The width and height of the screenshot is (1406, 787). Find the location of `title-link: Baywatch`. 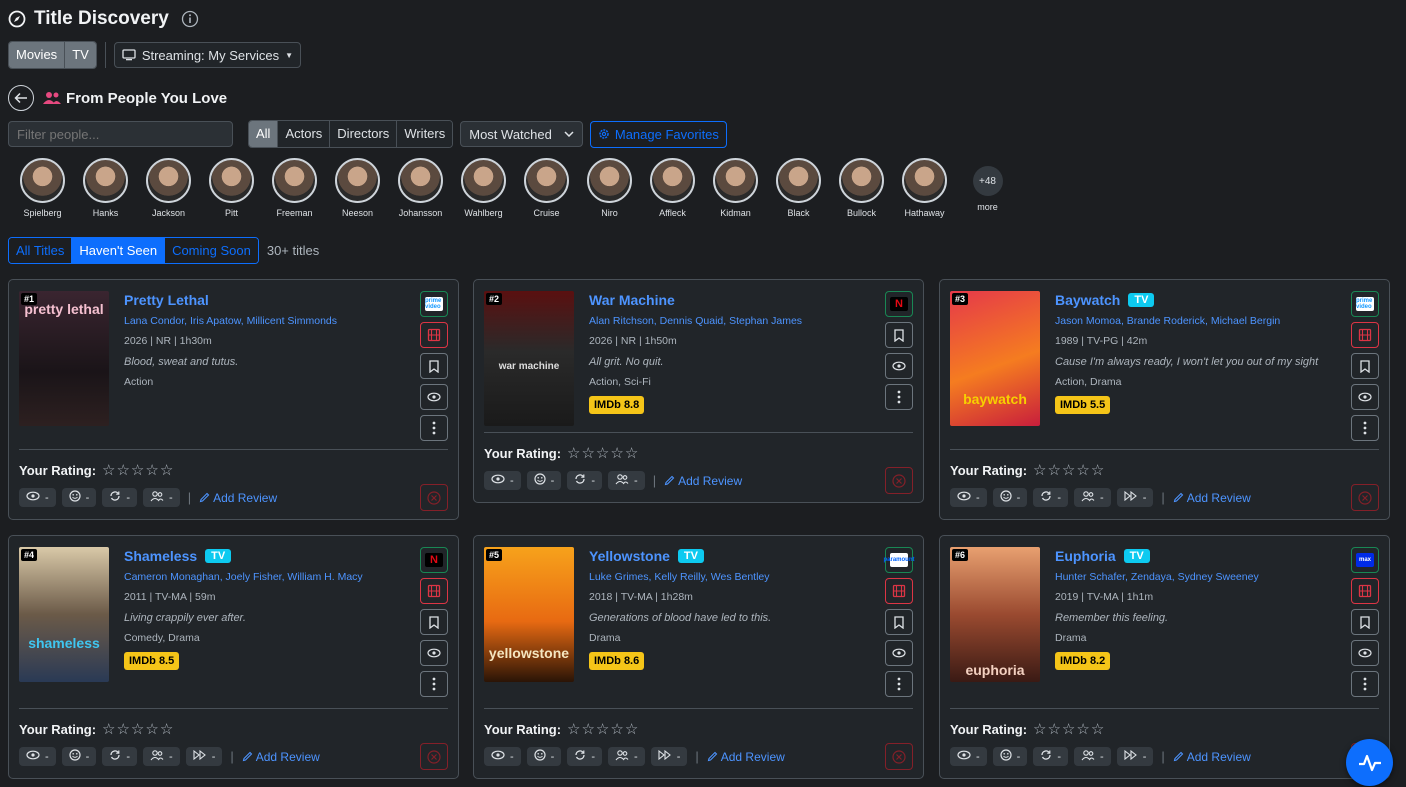

title-link: Baywatch is located at coordinates (1087, 300).